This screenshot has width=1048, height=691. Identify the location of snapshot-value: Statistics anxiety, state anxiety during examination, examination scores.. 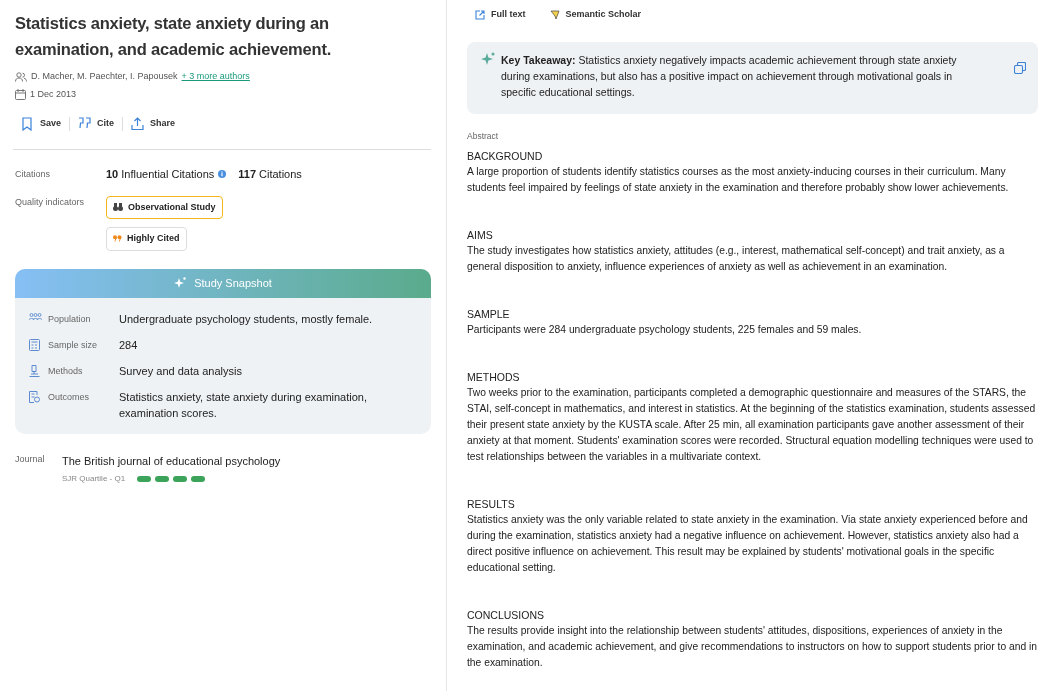
(244, 405).